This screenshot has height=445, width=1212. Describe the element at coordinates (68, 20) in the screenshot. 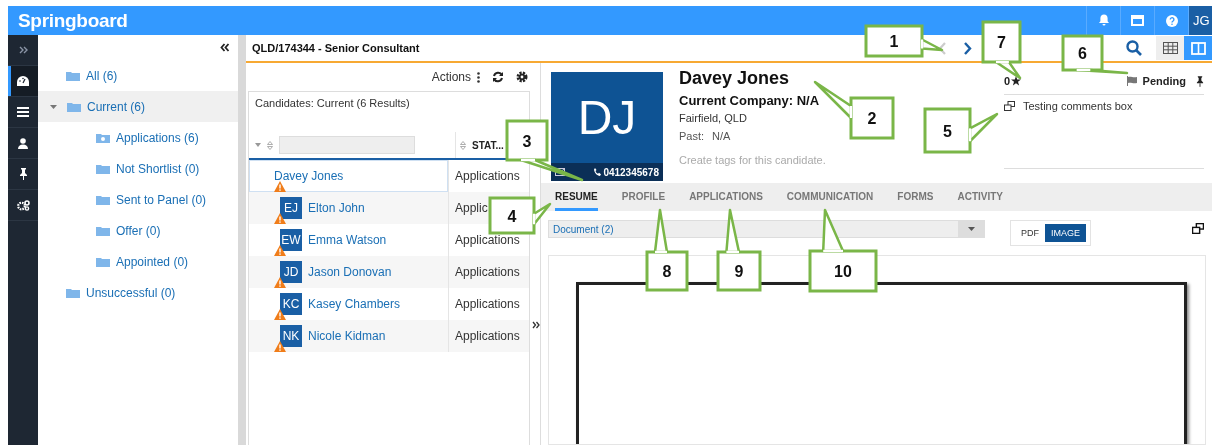

I see `logo: Springboard` at that location.